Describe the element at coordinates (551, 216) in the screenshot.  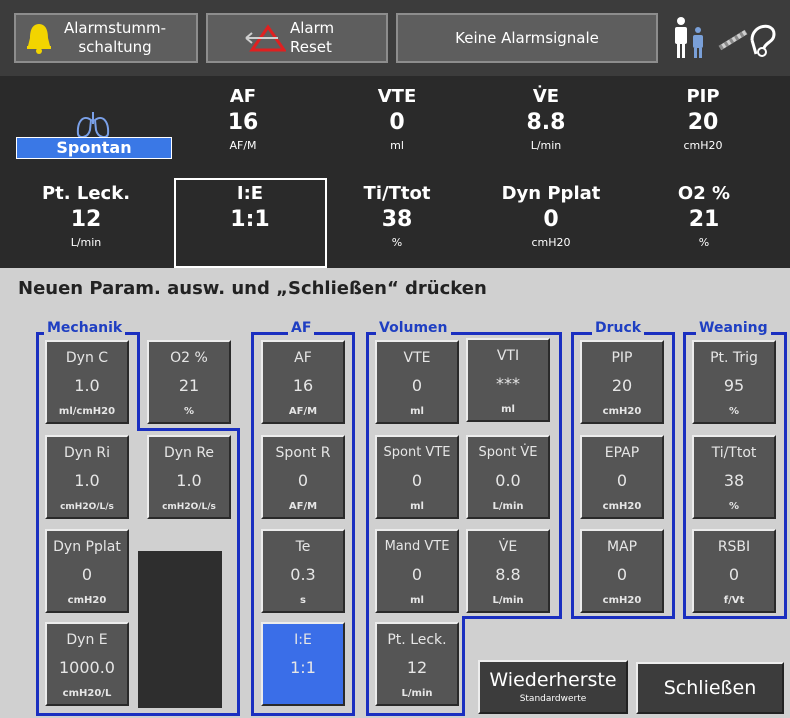
I see `monitor-dyn-pplat: Dyn Pplat 0 cmH20` at that location.